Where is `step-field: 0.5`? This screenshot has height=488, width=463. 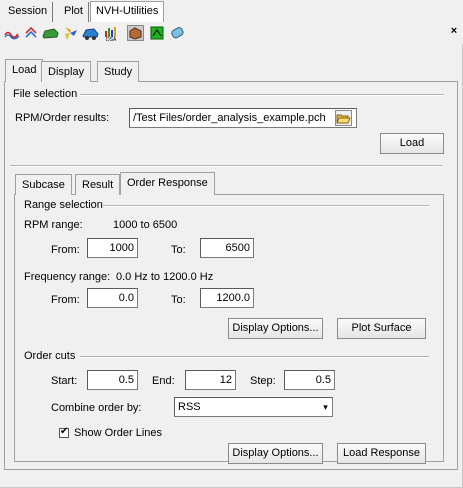
step-field: 0.5 is located at coordinates (309, 380).